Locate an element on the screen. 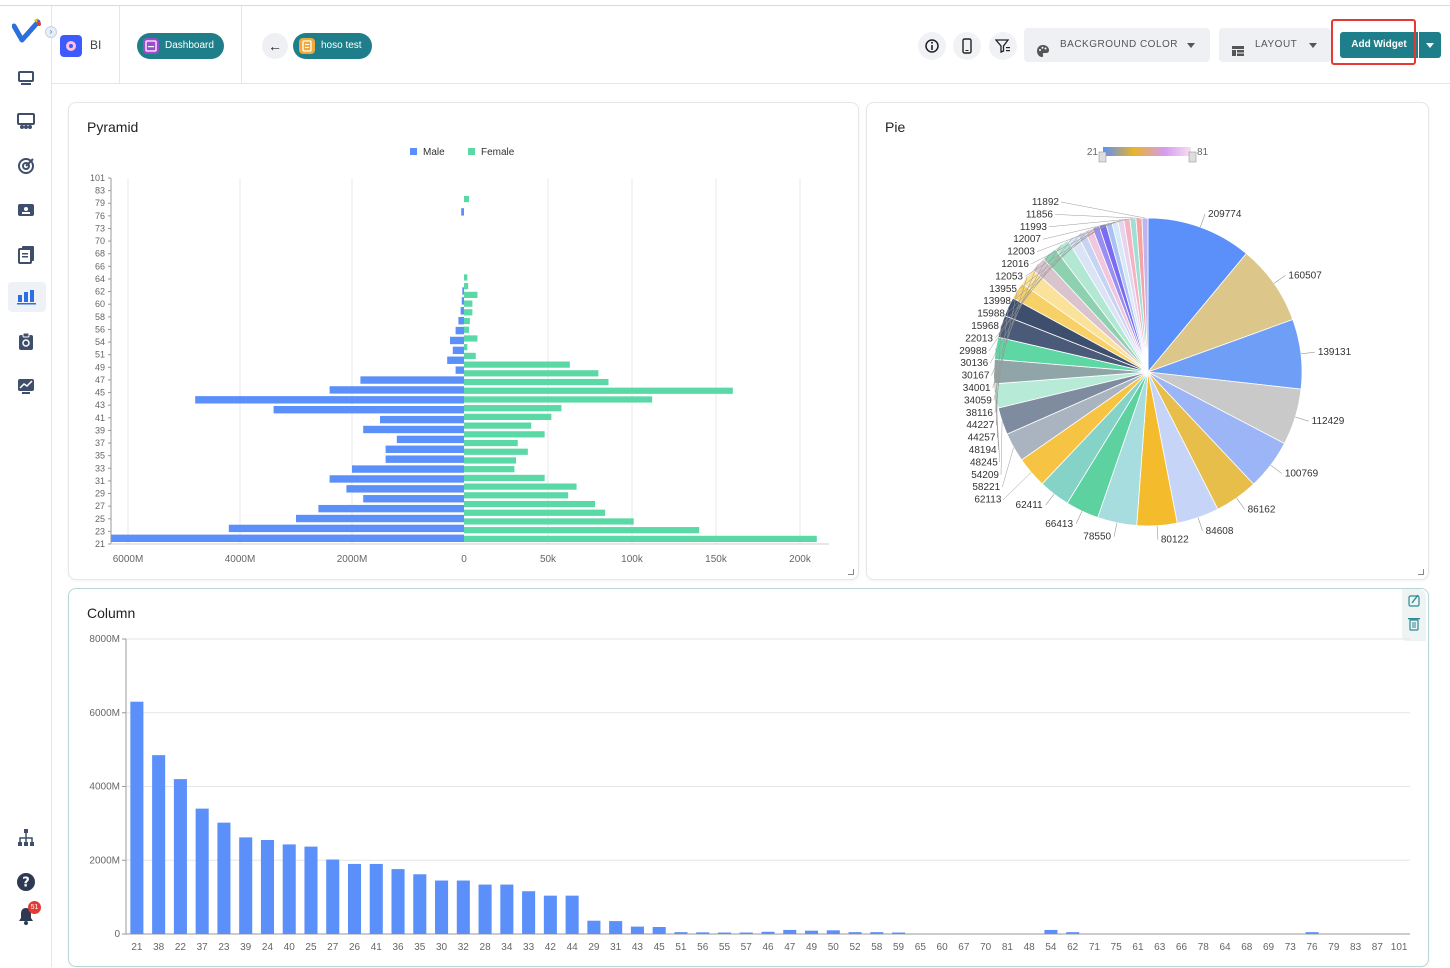 Image resolution: width=1450 pixels, height=968 pixels. x-tick-label: 24 is located at coordinates (268, 947).